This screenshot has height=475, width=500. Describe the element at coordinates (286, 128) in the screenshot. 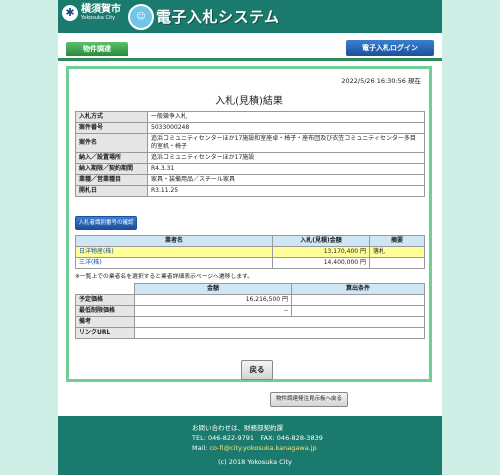

I see `info-value: 5033000248` at that location.